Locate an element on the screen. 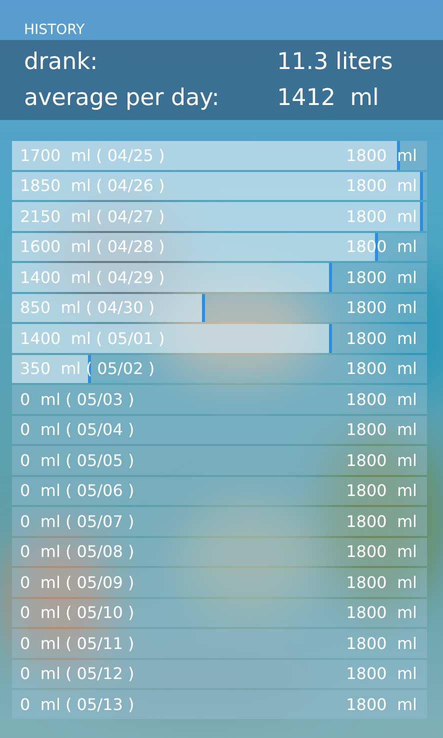 This screenshot has height=738, width=443. day-amount: 0 ml ( 05/13 ) is located at coordinates (77, 704).